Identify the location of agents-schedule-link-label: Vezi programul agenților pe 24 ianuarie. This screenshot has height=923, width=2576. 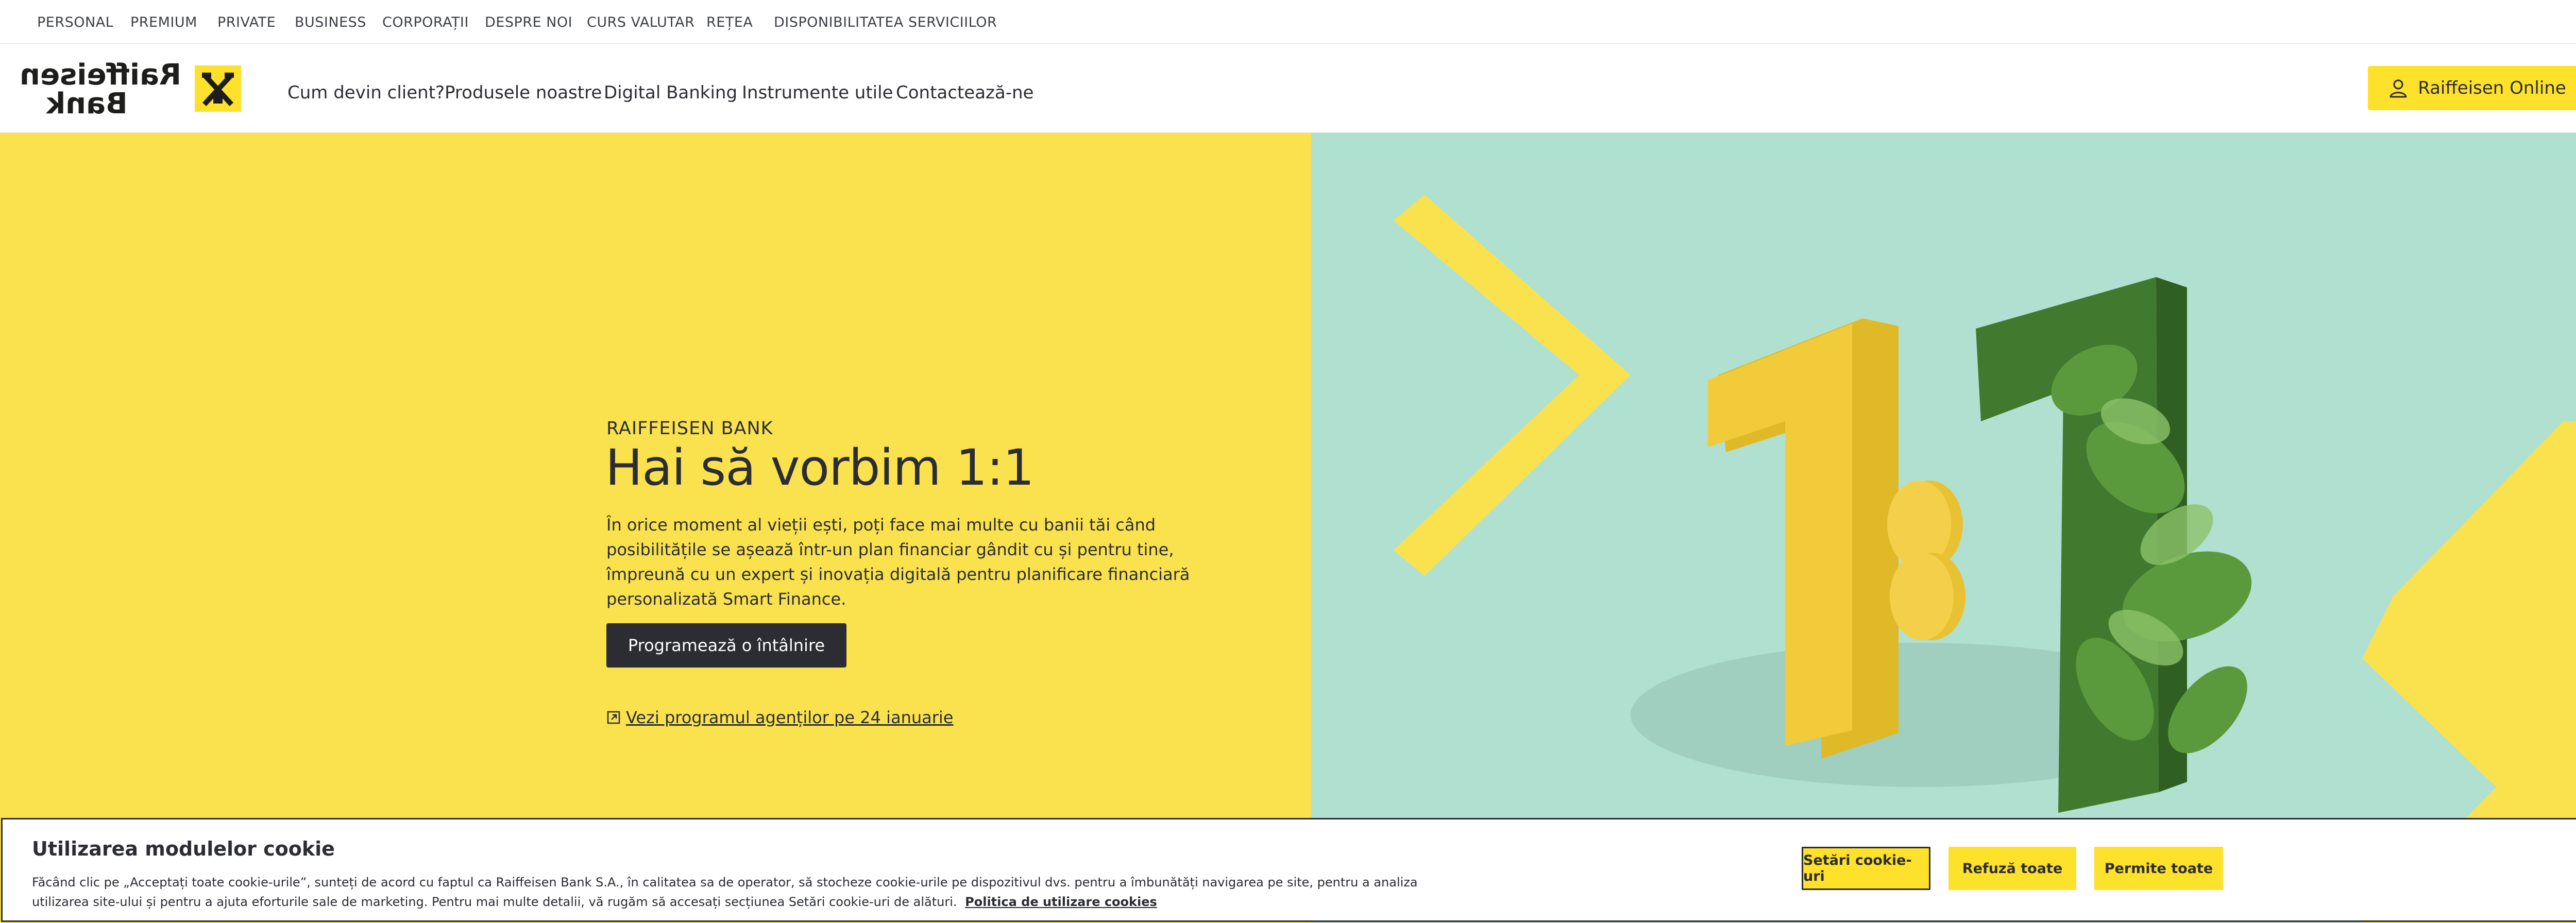
(790, 718).